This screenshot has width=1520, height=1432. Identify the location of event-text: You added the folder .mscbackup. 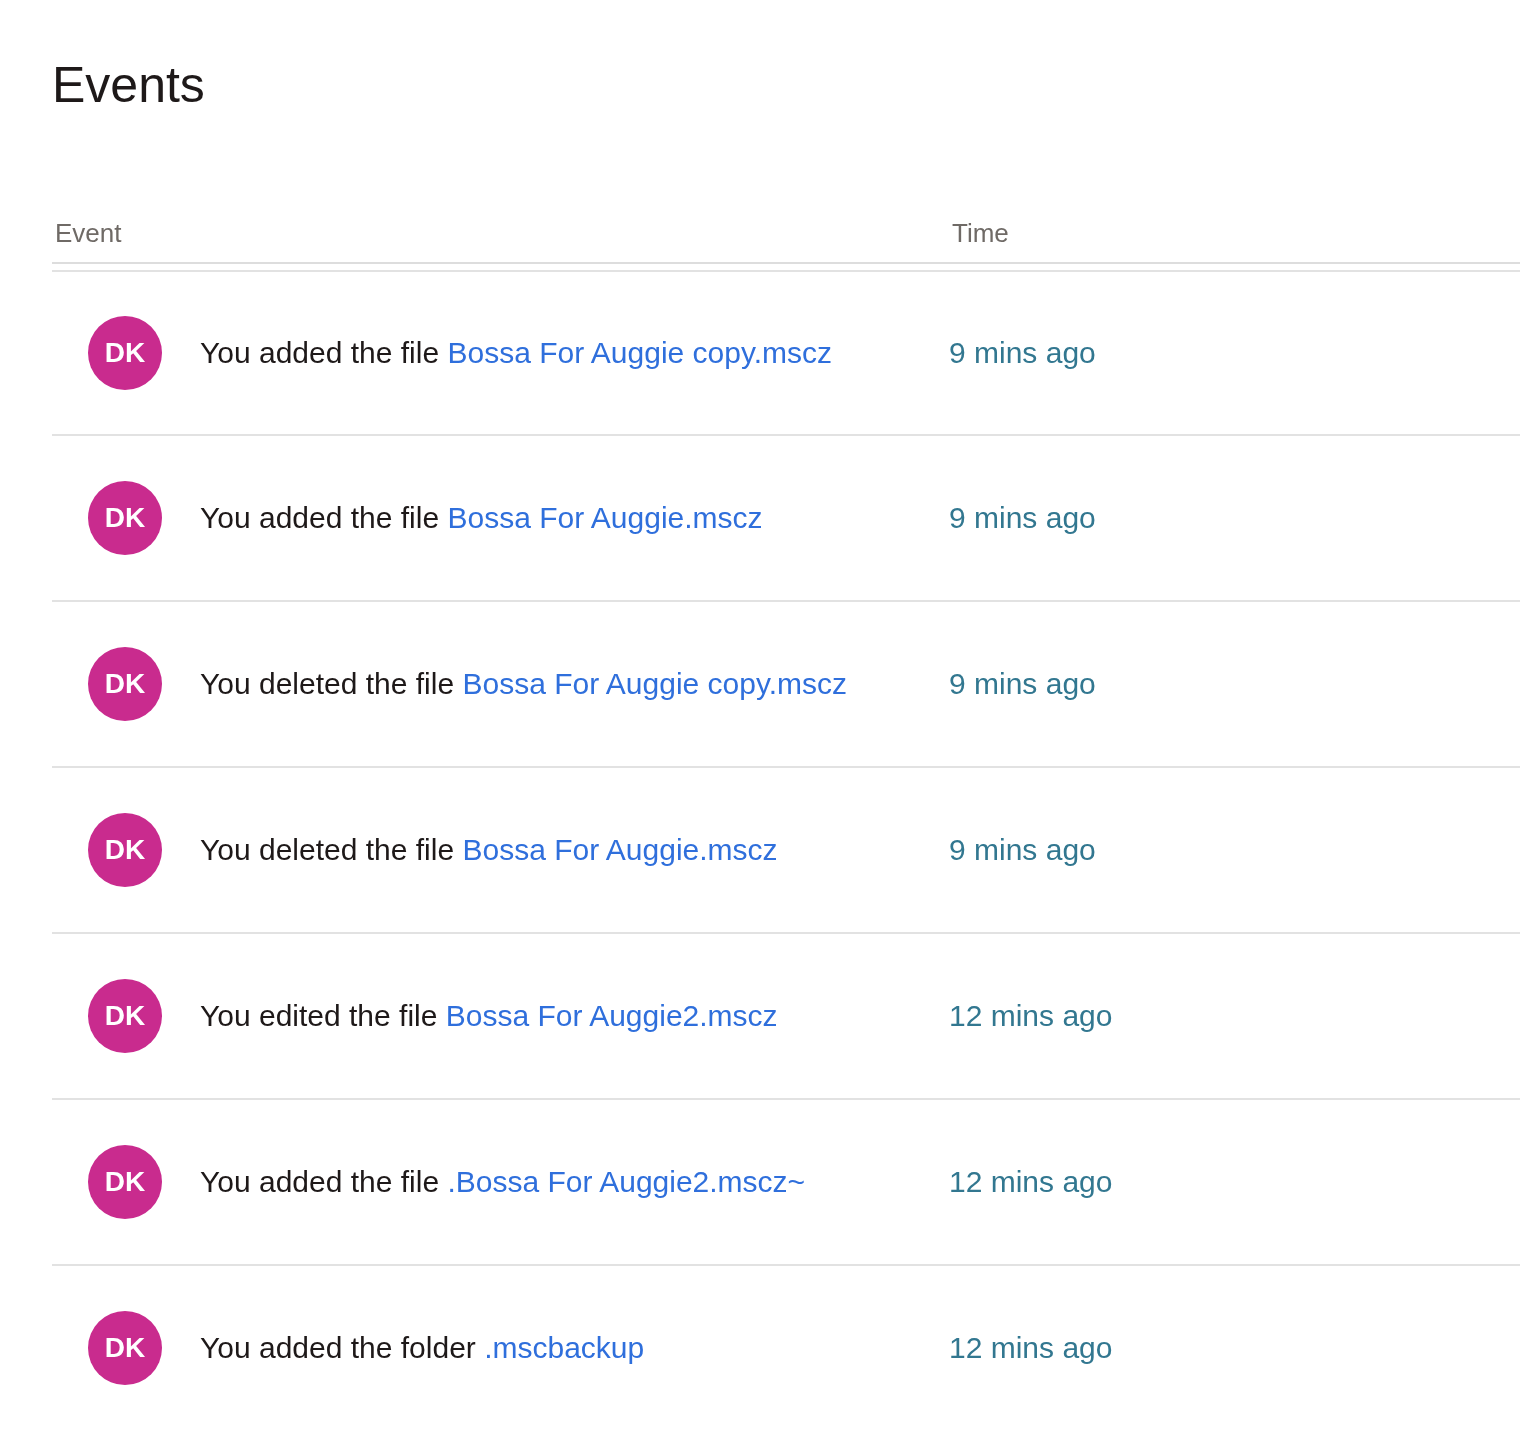
(422, 1348).